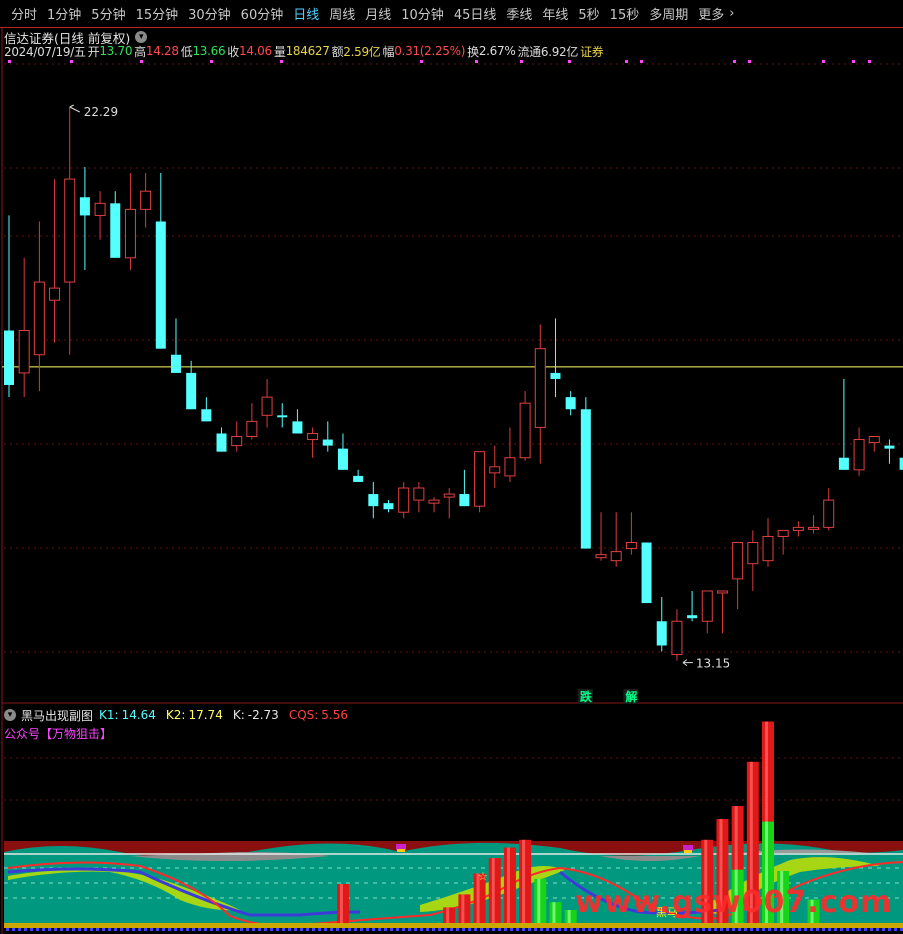 This screenshot has height=934, width=903. What do you see at coordinates (362, 51) in the screenshot?
I see `amount-value: 2.59亿` at bounding box center [362, 51].